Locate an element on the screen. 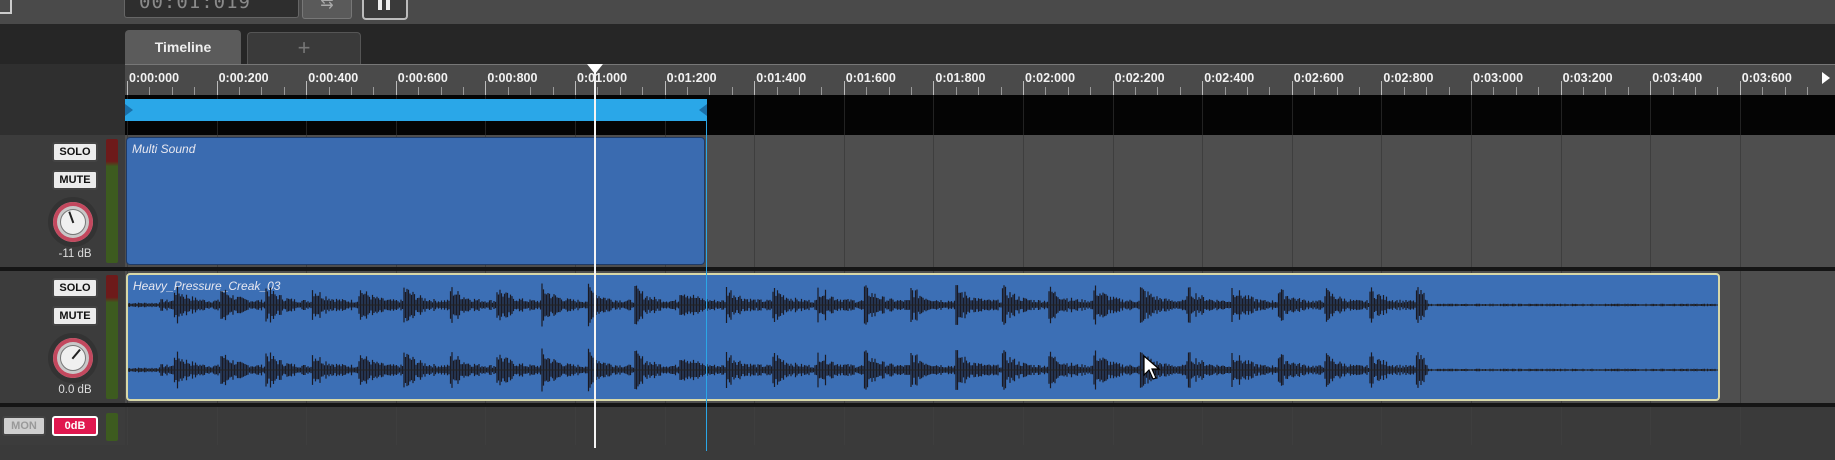  master-level-button: 0dB is located at coordinates (75, 426).